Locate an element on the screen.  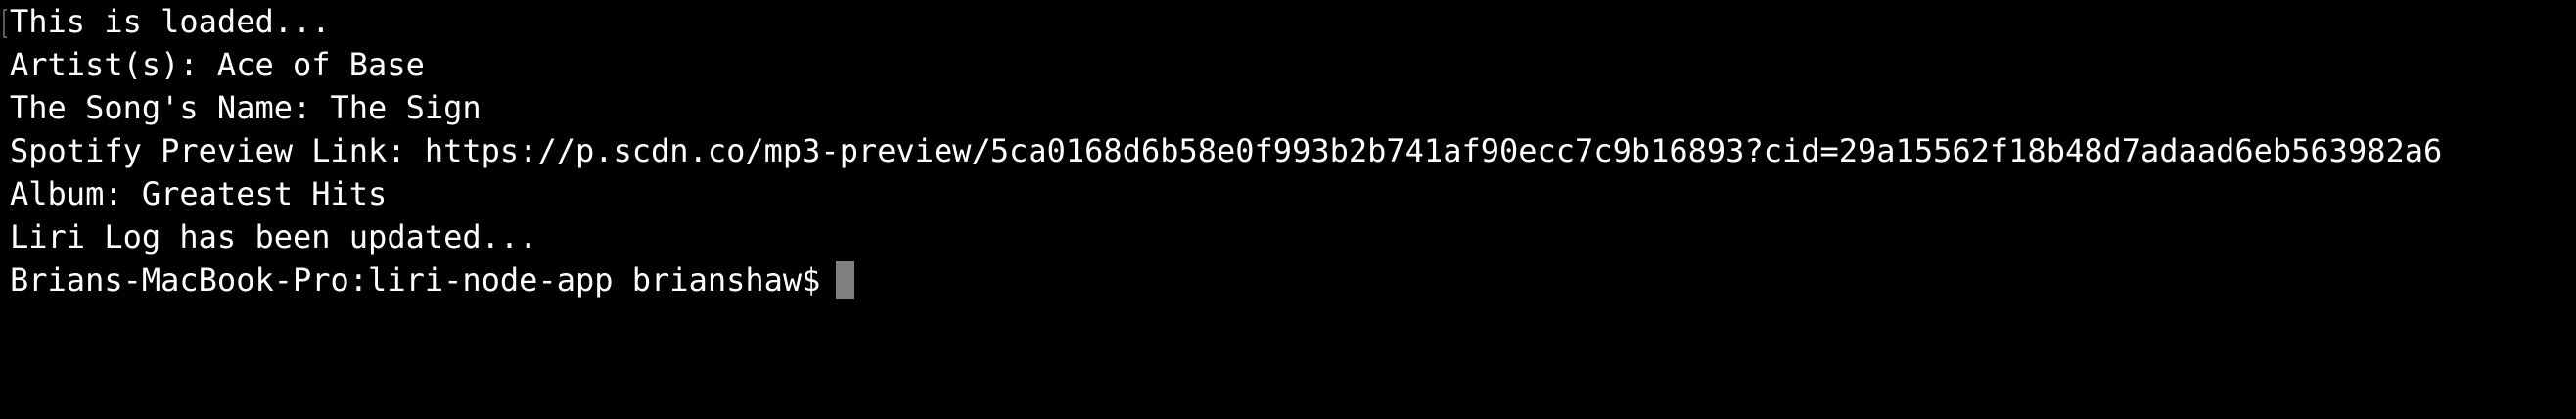
output-line: Artist(s): Ace of Base is located at coordinates (218, 64).